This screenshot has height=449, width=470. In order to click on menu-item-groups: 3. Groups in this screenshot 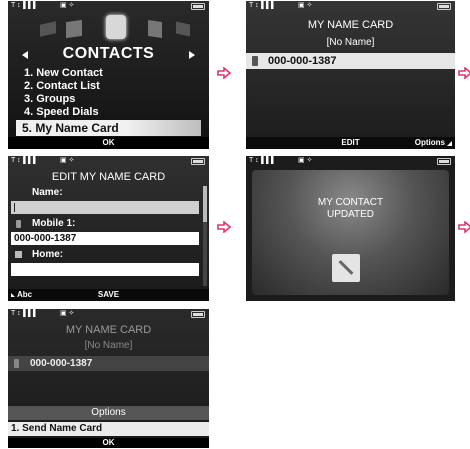, I will do `click(108, 99)`.